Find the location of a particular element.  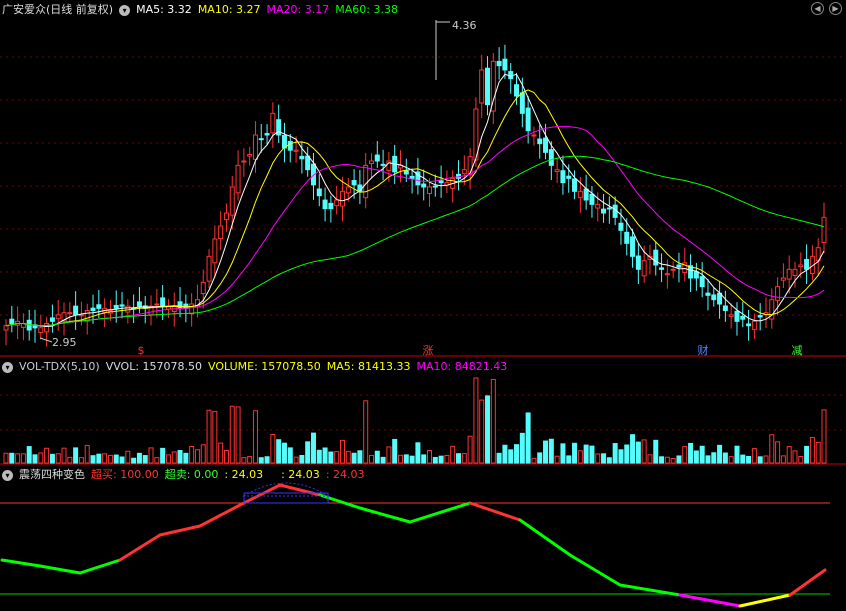

volume-settings-icon: ▾ is located at coordinates (7, 367).